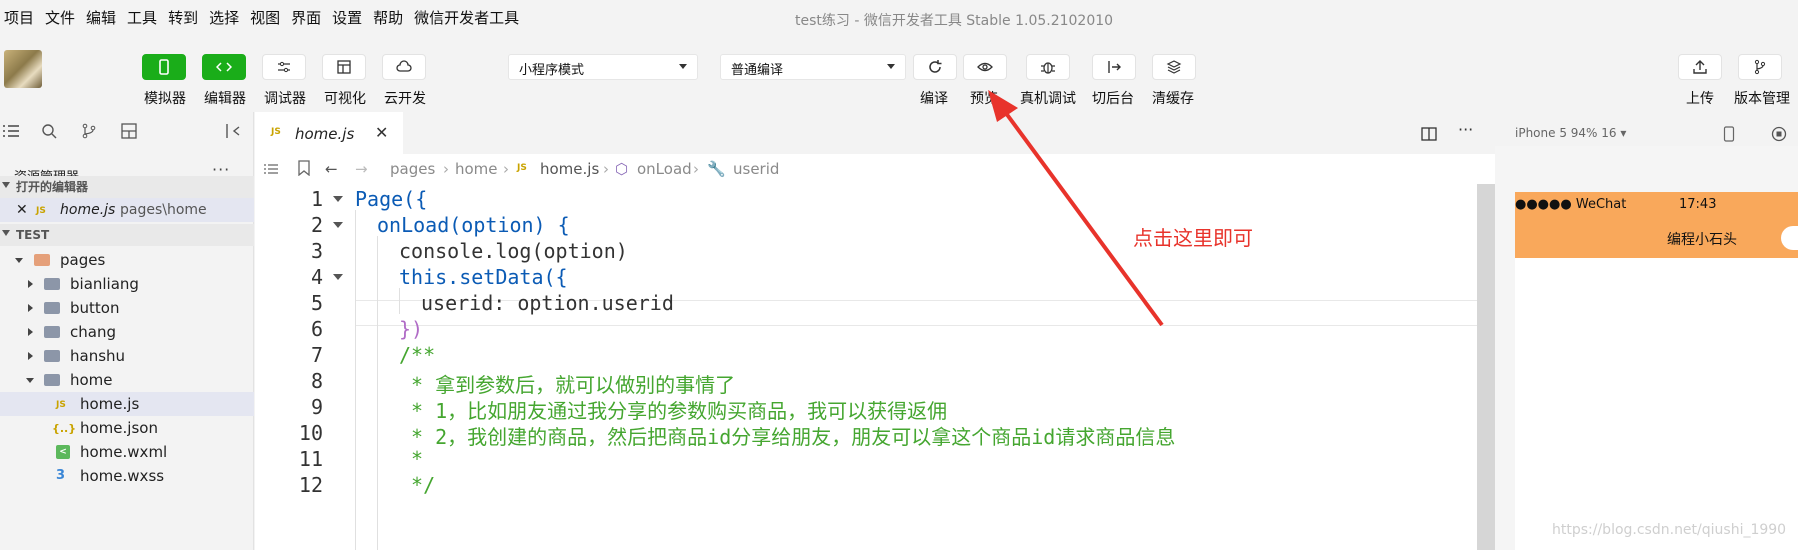  I want to click on menu-help: 帮助, so click(388, 17).